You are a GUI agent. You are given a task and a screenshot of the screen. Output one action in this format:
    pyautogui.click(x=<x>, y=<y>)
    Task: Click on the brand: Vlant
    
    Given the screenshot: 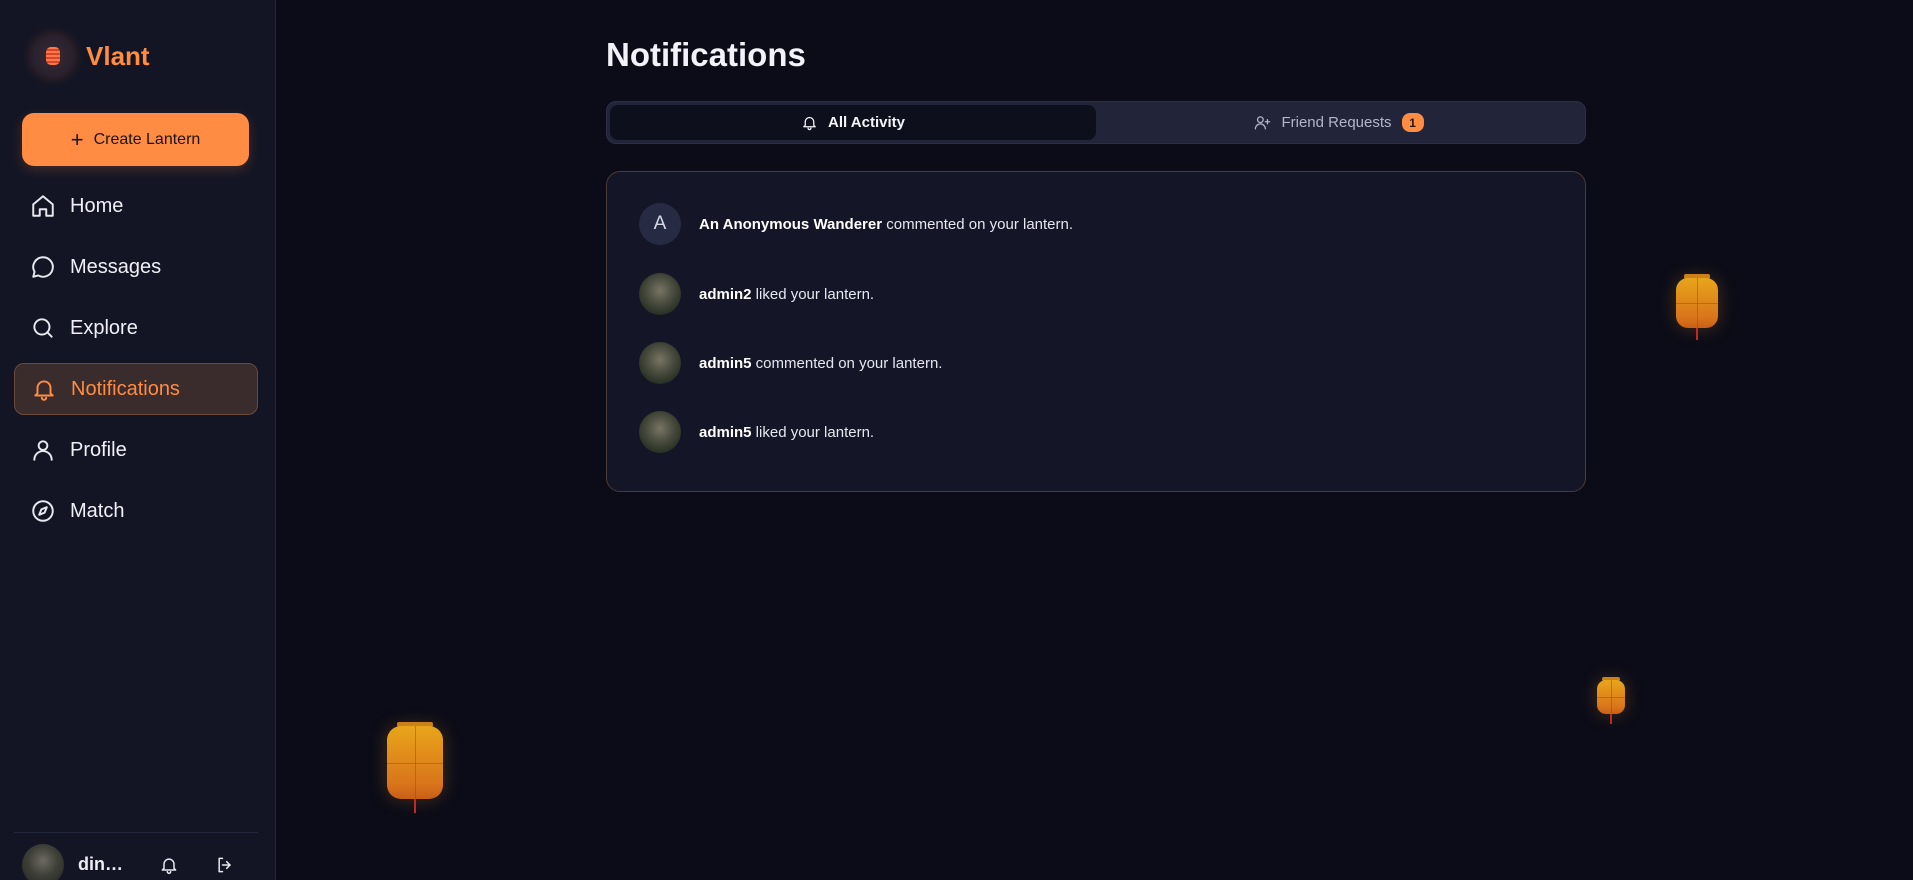 What is the action you would take?
    pyautogui.click(x=91, y=56)
    